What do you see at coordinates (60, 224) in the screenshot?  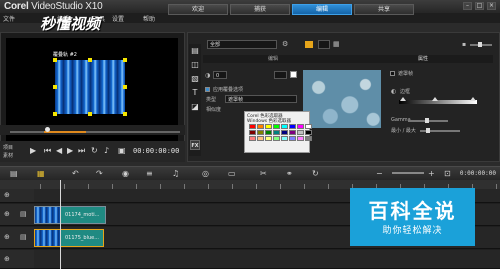 I see `playhead` at bounding box center [60, 224].